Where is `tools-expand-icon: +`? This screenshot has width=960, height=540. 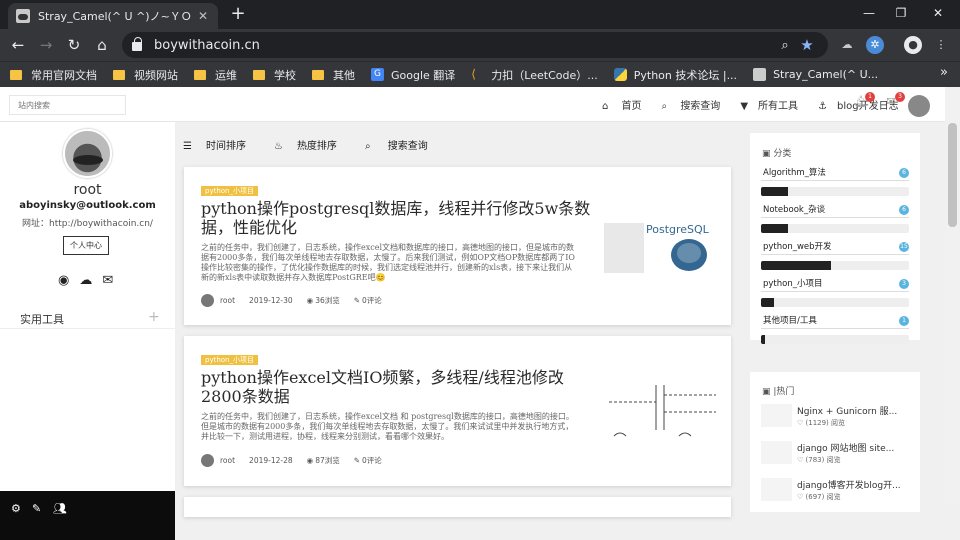 tools-expand-icon: + is located at coordinates (154, 317).